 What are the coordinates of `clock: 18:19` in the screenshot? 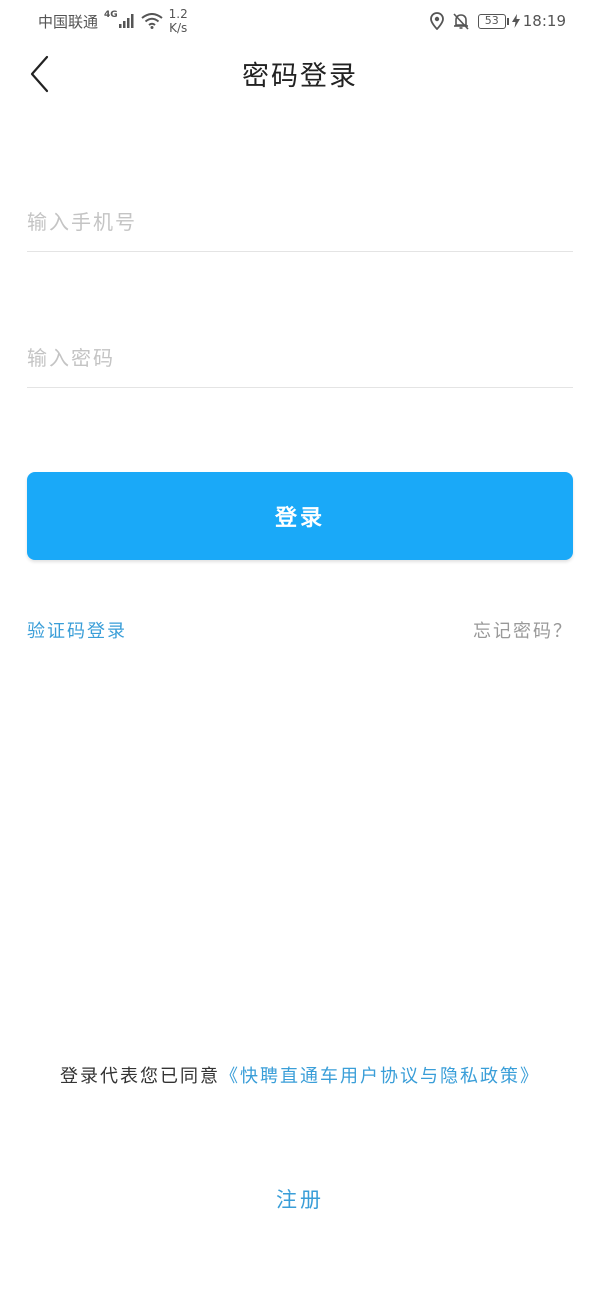 It's located at (544, 21).